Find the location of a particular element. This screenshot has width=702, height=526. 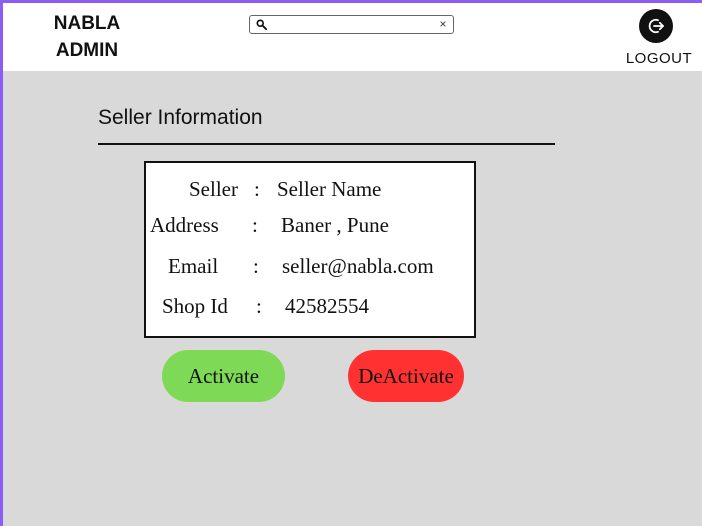

window-left-border is located at coordinates (1, 263).